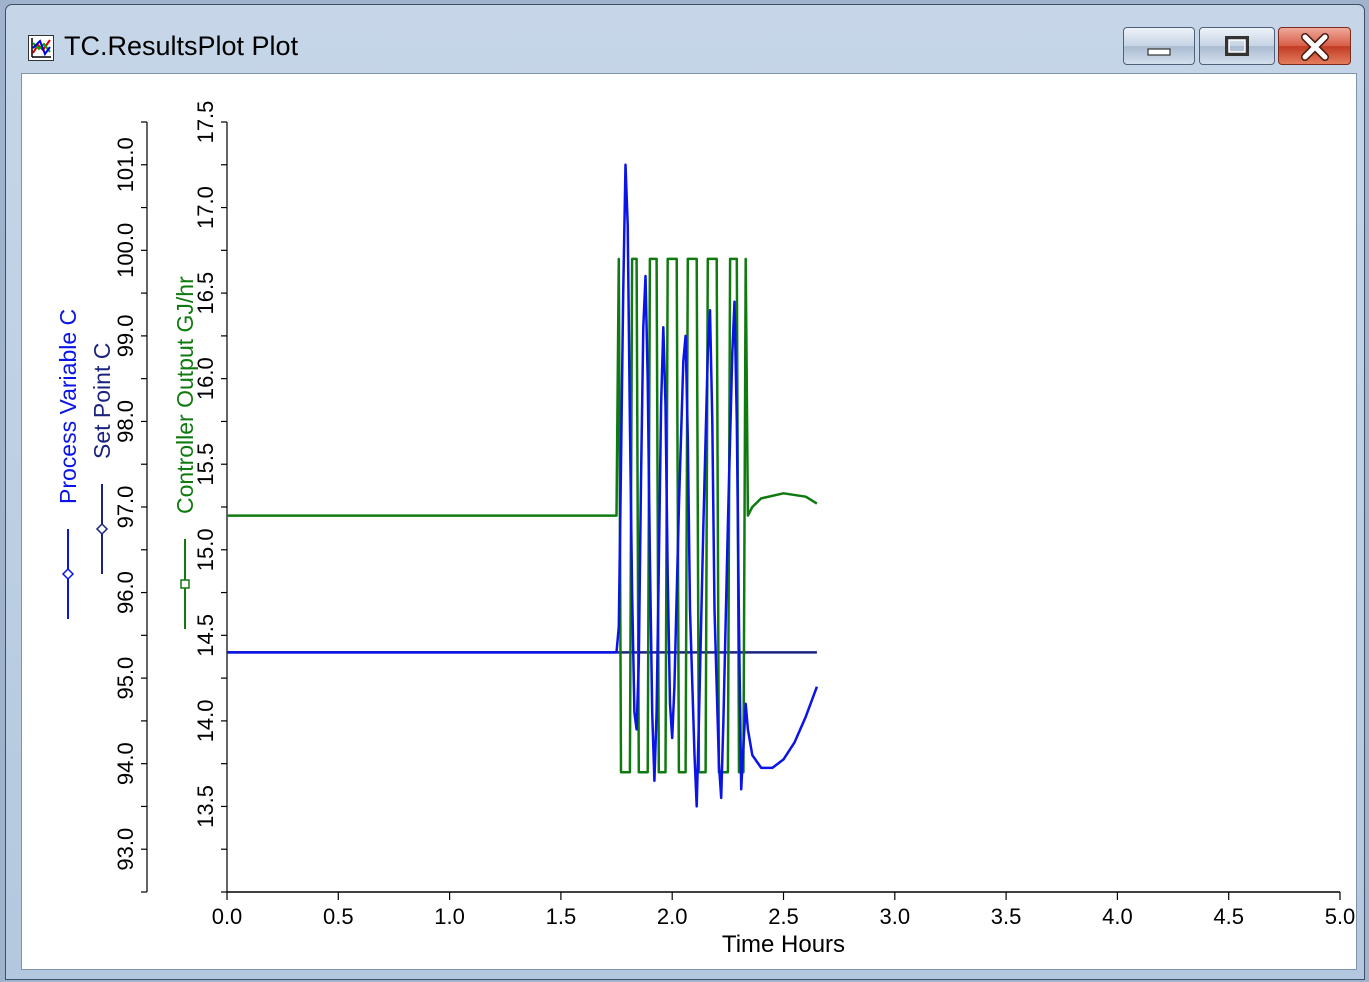 This screenshot has width=1369, height=982. I want to click on pv-tick-label: 94.0, so click(125, 763).